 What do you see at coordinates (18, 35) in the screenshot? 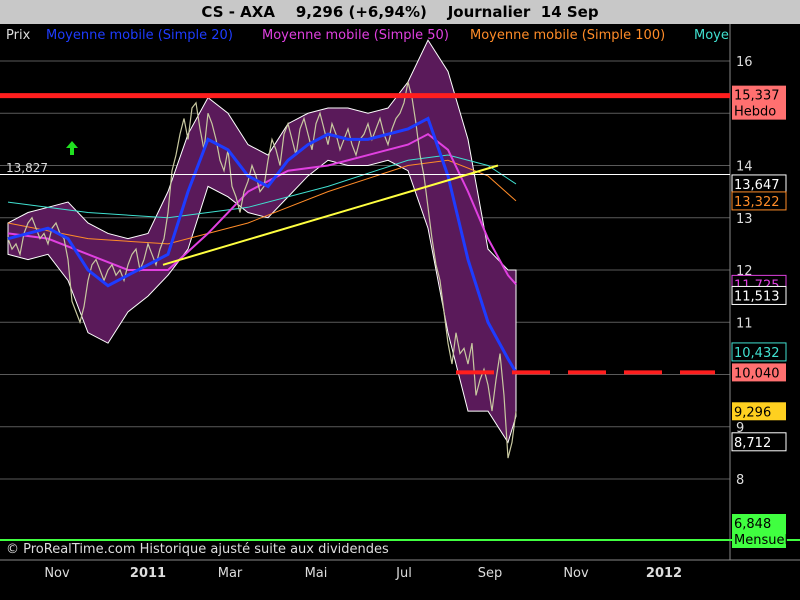
I see `legend-entry: Prix` at bounding box center [18, 35].